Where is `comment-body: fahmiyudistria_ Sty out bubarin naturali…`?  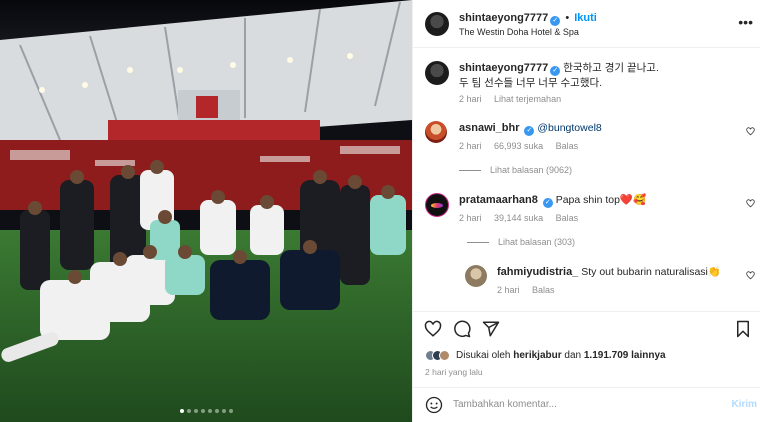 comment-body: fahmiyudistria_ Sty out bubarin naturali… is located at coordinates (609, 272).